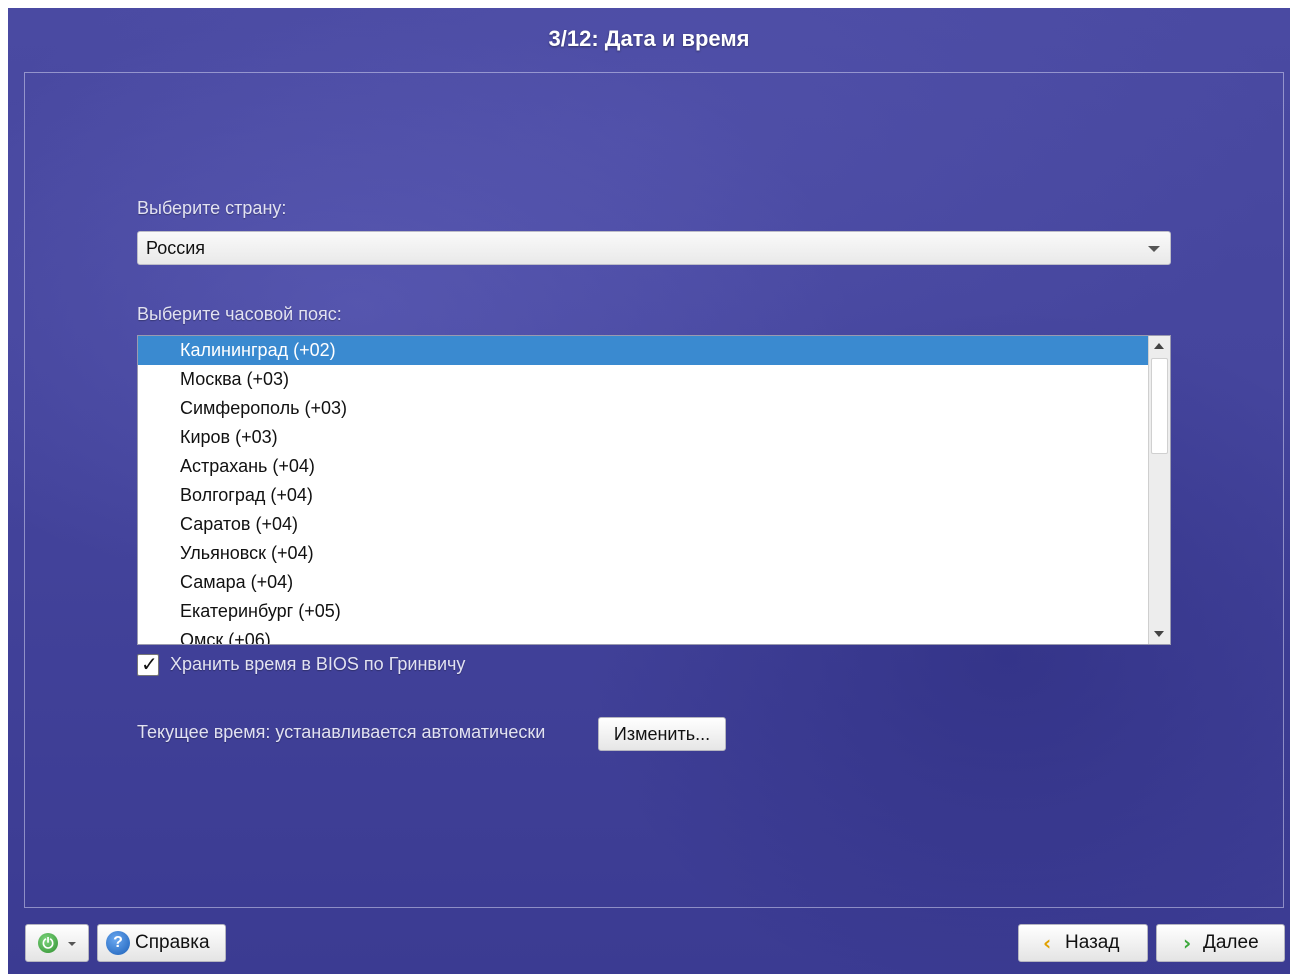  I want to click on list-item: Саратов (+04), so click(643, 524).